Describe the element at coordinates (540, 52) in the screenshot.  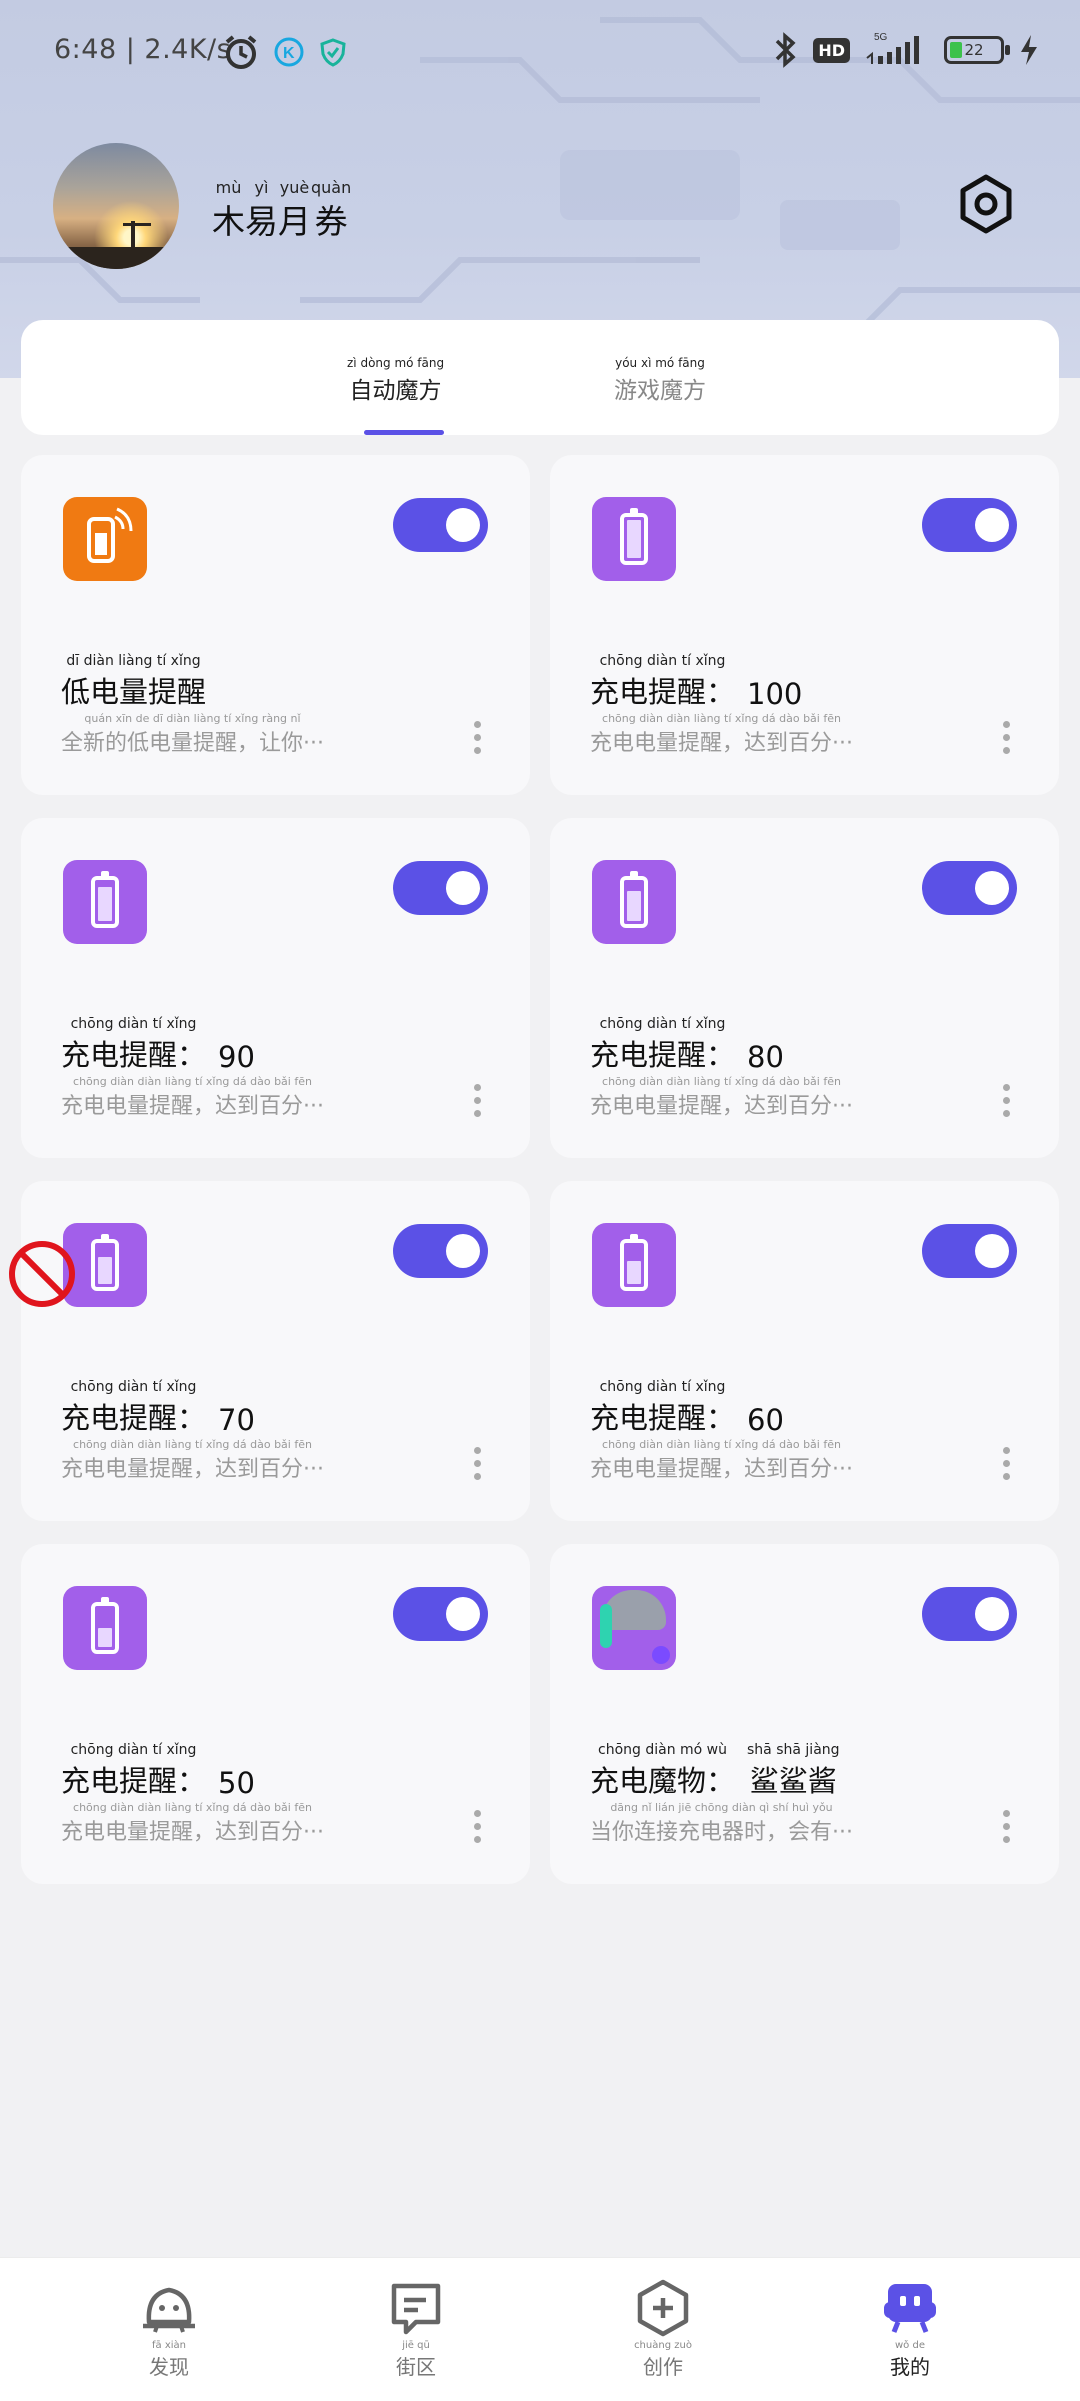
I see `status-bar: 6:48 | 2.4K/s K HD 5G 22` at that location.